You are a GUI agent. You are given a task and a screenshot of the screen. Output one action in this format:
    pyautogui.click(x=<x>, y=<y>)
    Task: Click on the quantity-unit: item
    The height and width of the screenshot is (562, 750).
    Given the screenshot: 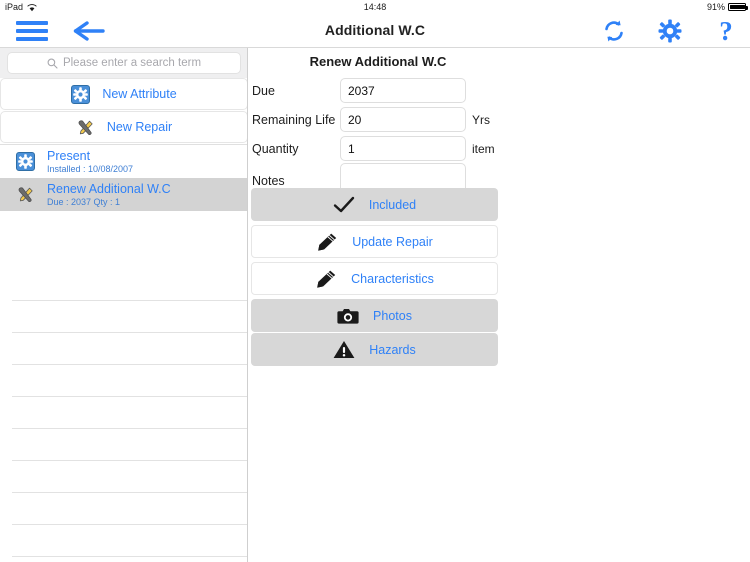 What is the action you would take?
    pyautogui.click(x=483, y=148)
    